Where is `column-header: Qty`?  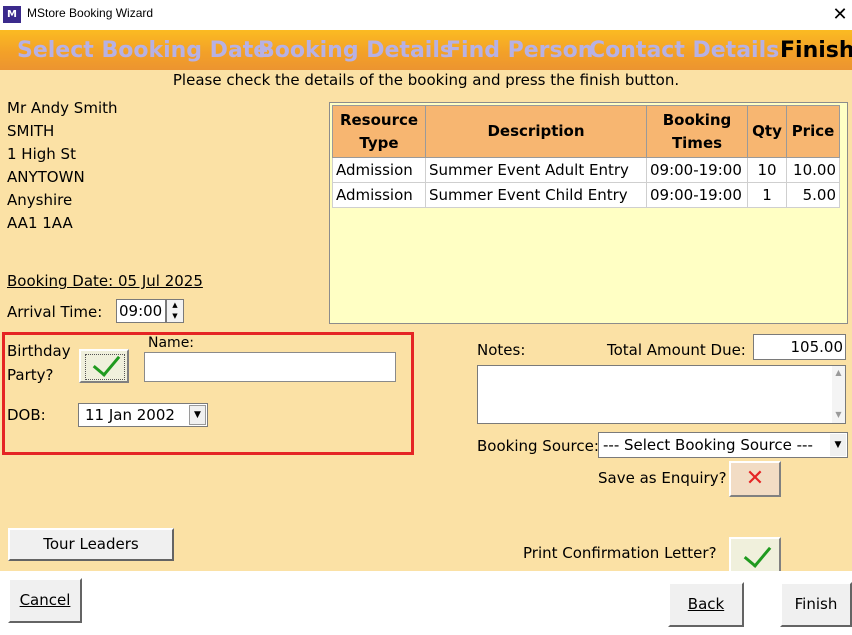
column-header: Qty is located at coordinates (767, 131).